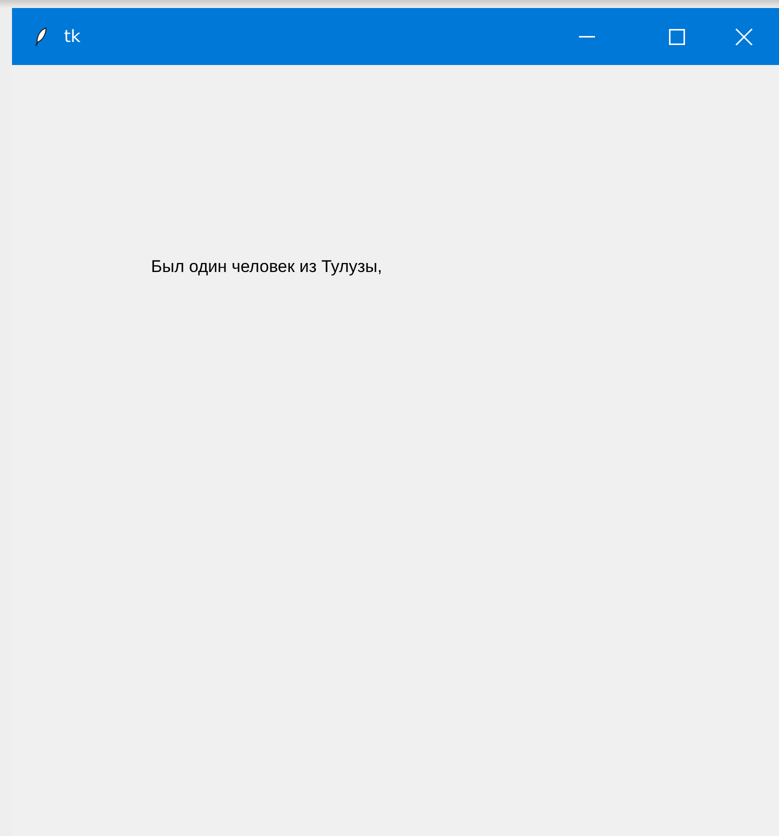 Image resolution: width=779 pixels, height=836 pixels. What do you see at coordinates (72, 36) in the screenshot?
I see `window-title: tk` at bounding box center [72, 36].